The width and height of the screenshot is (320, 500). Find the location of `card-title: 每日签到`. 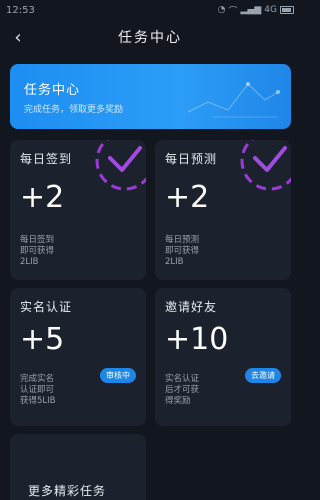

card-title: 每日签到 is located at coordinates (46, 159).